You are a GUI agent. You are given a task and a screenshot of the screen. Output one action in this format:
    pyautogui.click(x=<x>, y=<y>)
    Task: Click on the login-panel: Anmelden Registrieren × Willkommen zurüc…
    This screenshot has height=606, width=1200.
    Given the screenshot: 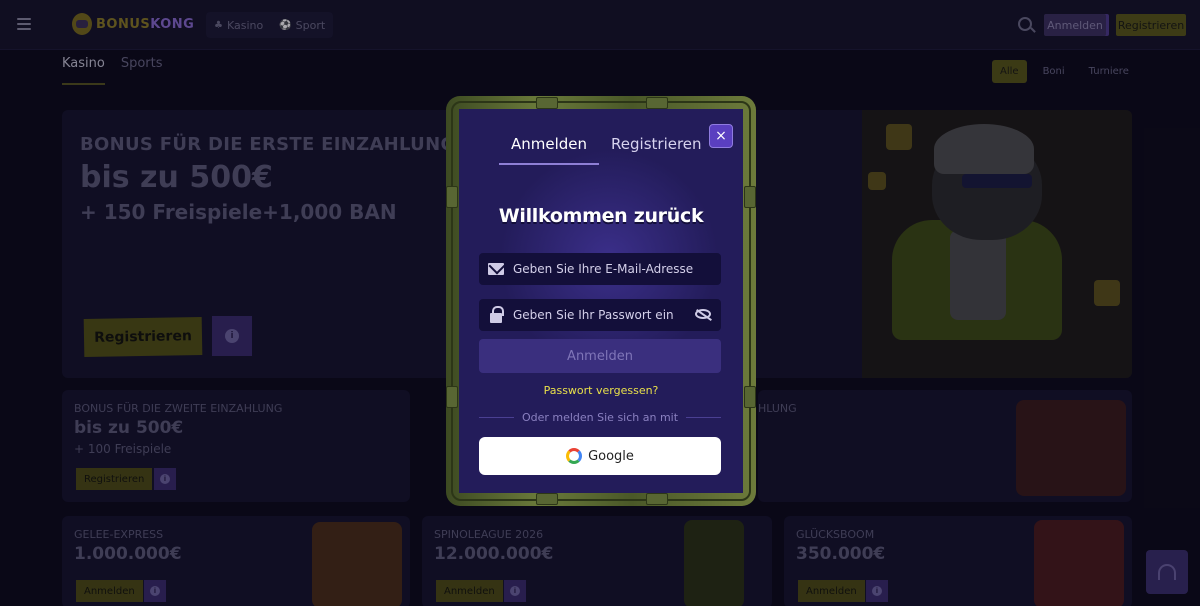 What is the action you would take?
    pyautogui.click(x=601, y=301)
    